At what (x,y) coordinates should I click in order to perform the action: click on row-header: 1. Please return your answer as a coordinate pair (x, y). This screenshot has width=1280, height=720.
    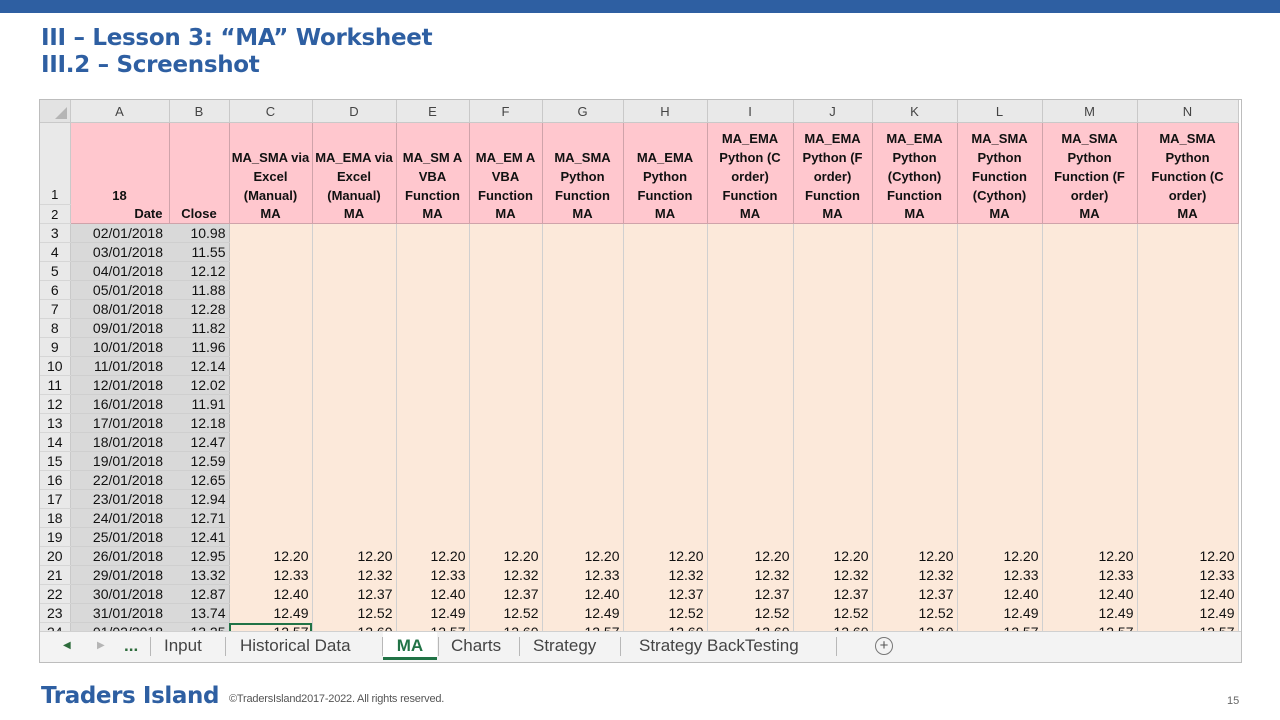
    Looking at the image, I should click on (55, 163).